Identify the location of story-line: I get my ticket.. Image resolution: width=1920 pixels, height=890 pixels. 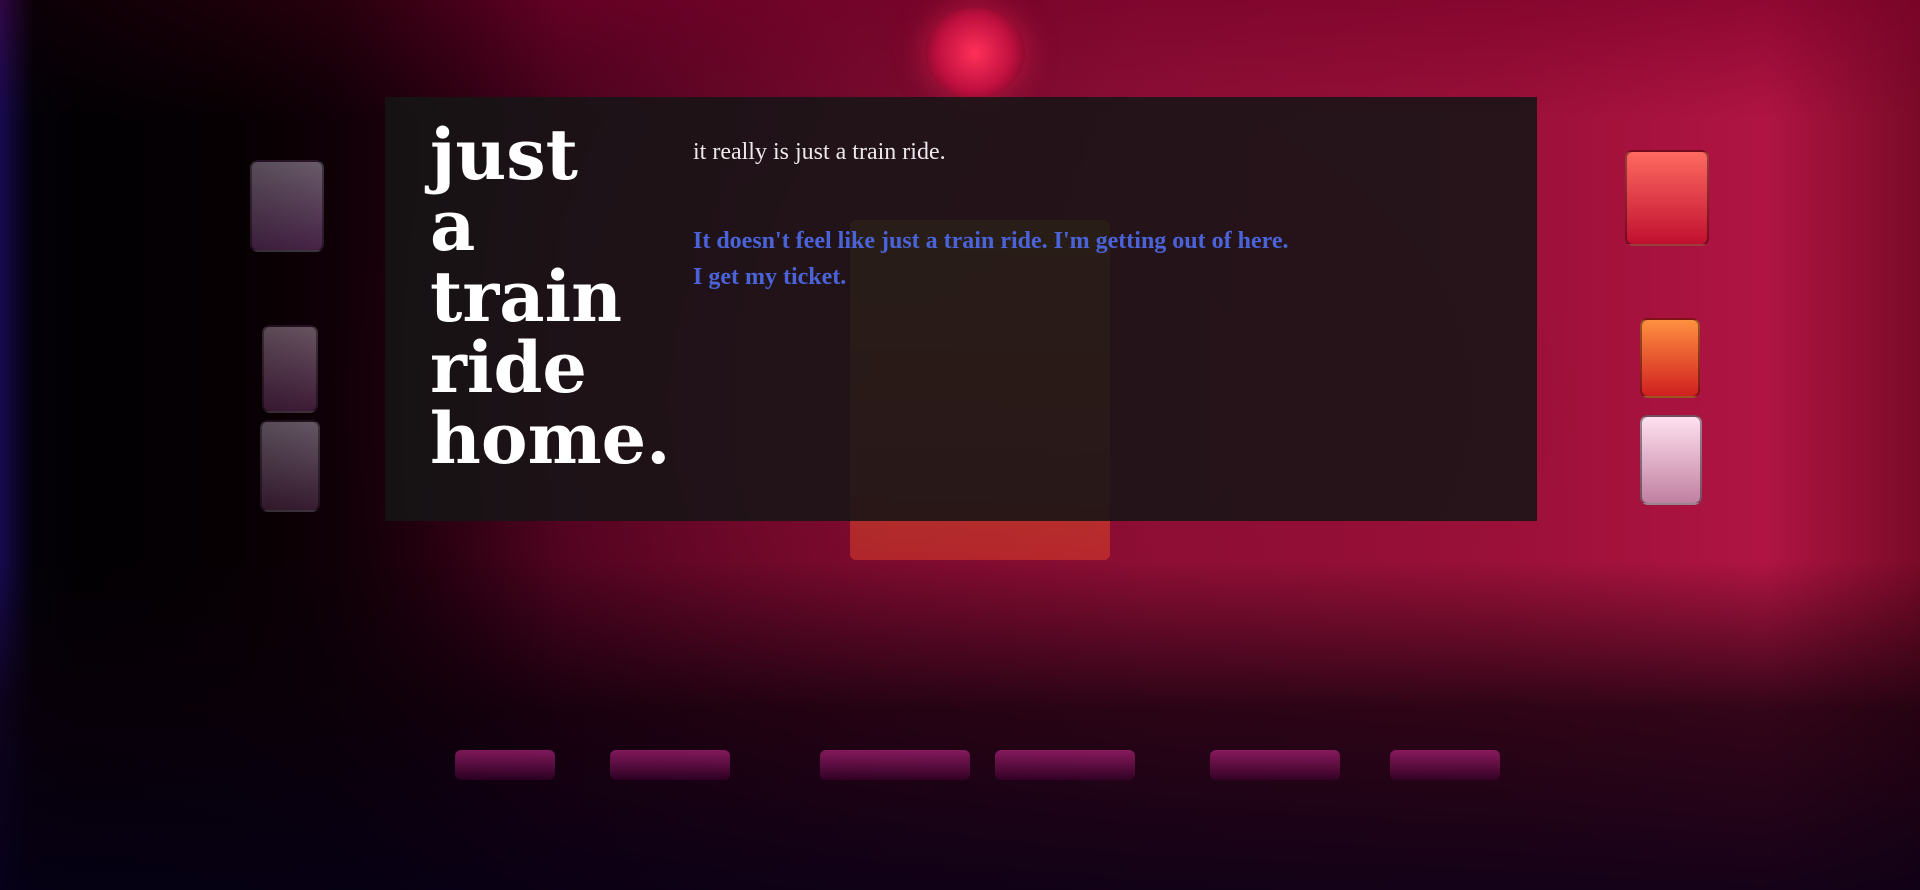
(1073, 277).